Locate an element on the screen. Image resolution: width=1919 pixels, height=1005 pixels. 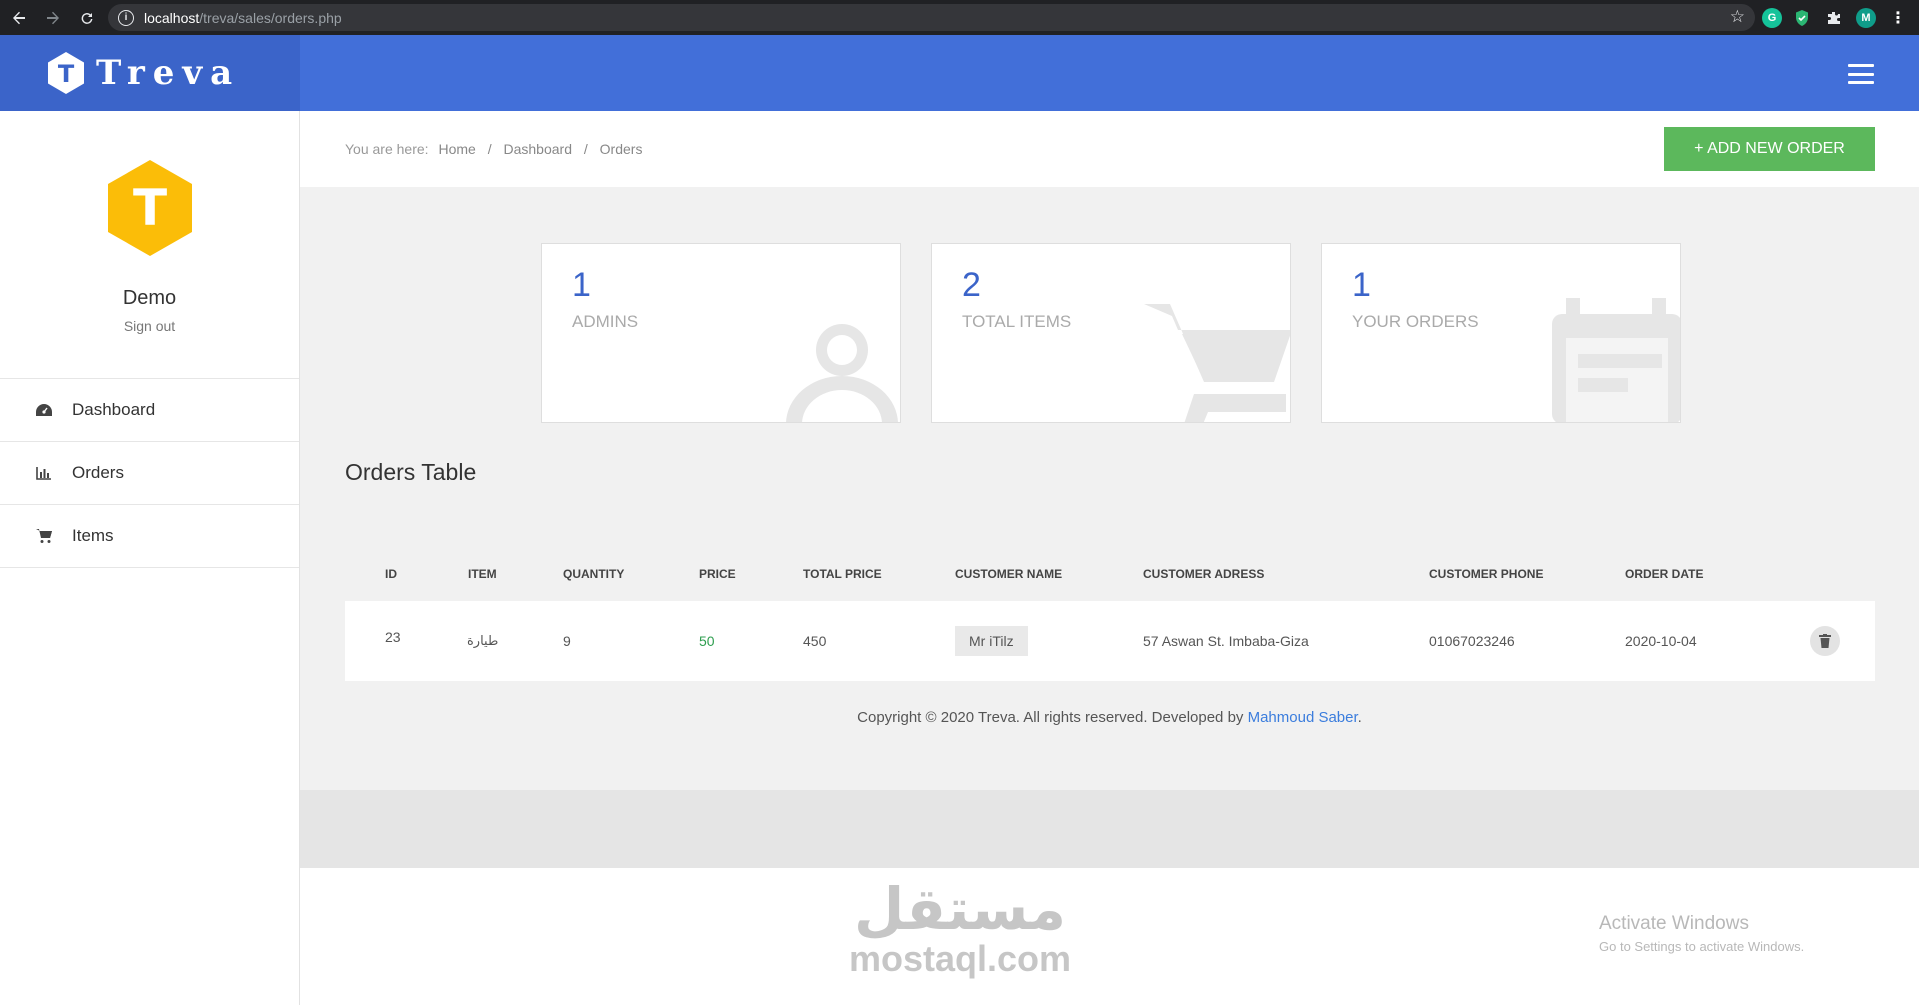
stat-card-admins: 1 ADMINS is located at coordinates (721, 333).